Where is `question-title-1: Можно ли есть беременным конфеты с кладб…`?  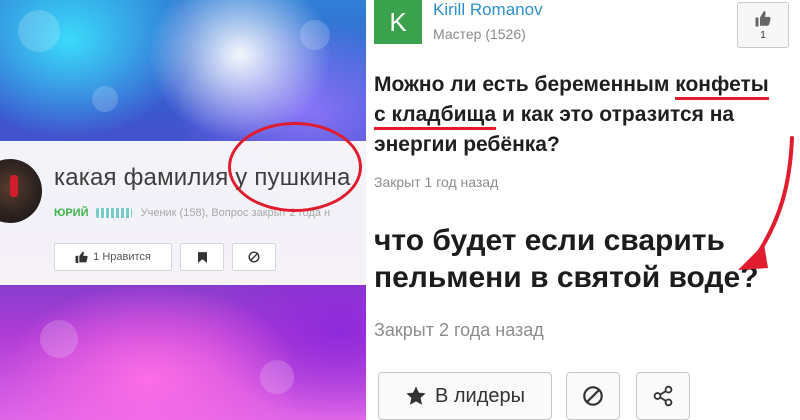
question-title-1: Можно ли есть беременным конфеты с кладб… is located at coordinates (579, 115).